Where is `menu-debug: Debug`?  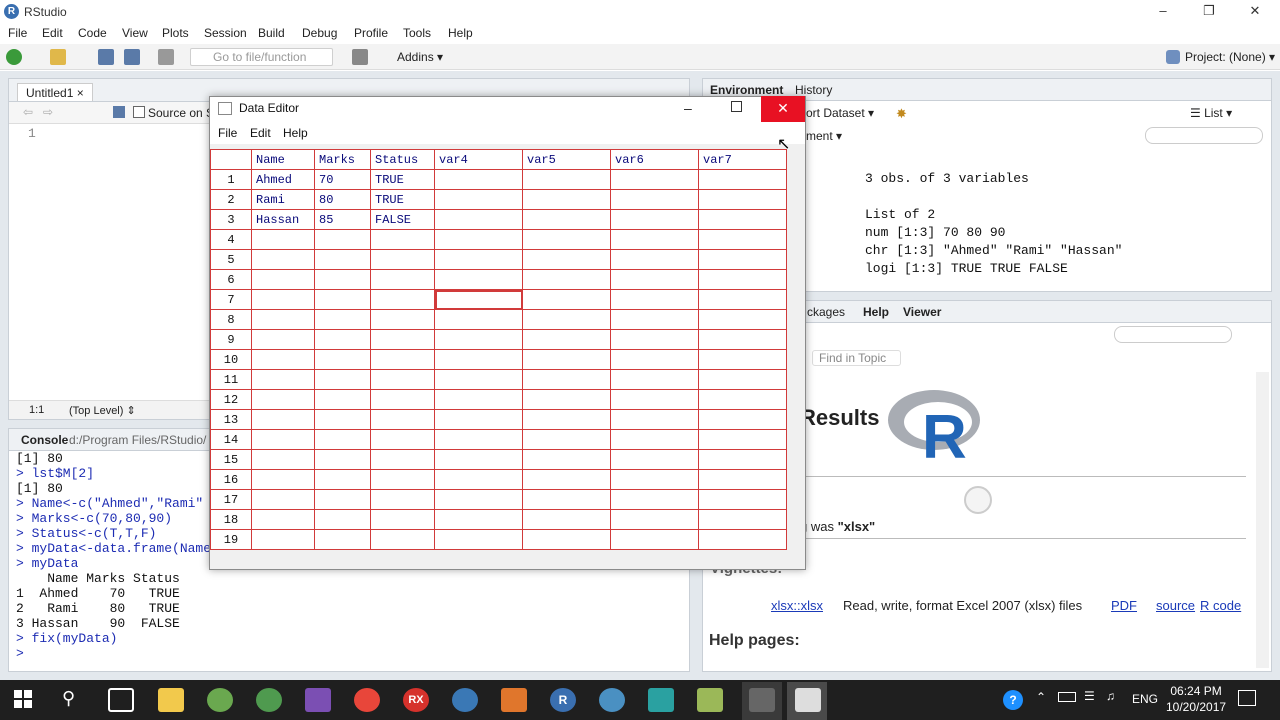 menu-debug: Debug is located at coordinates (319, 33).